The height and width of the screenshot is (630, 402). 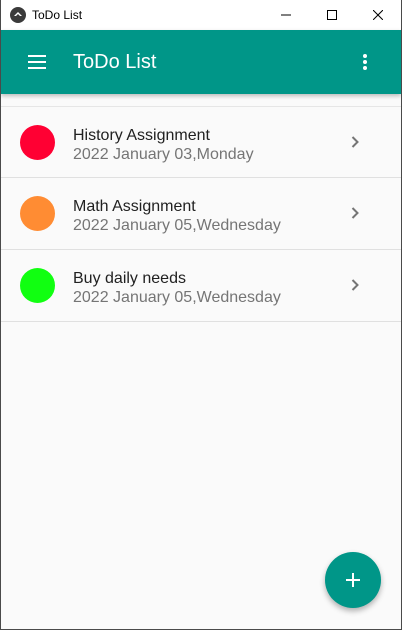 What do you see at coordinates (163, 154) in the screenshot?
I see `task-date: 2022 January 03,Monday` at bounding box center [163, 154].